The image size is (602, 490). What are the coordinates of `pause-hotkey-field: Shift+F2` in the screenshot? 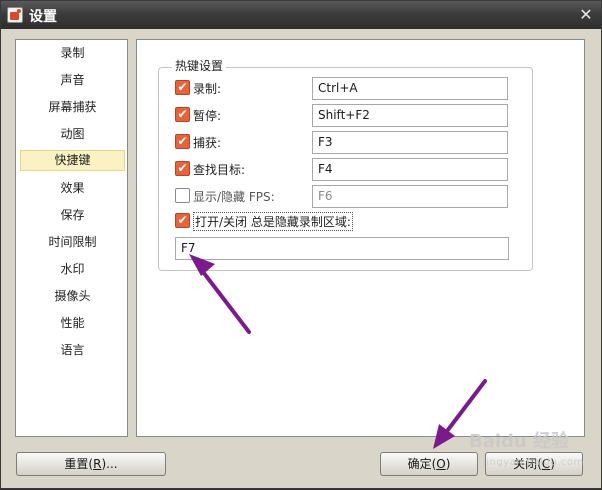 It's located at (410, 115).